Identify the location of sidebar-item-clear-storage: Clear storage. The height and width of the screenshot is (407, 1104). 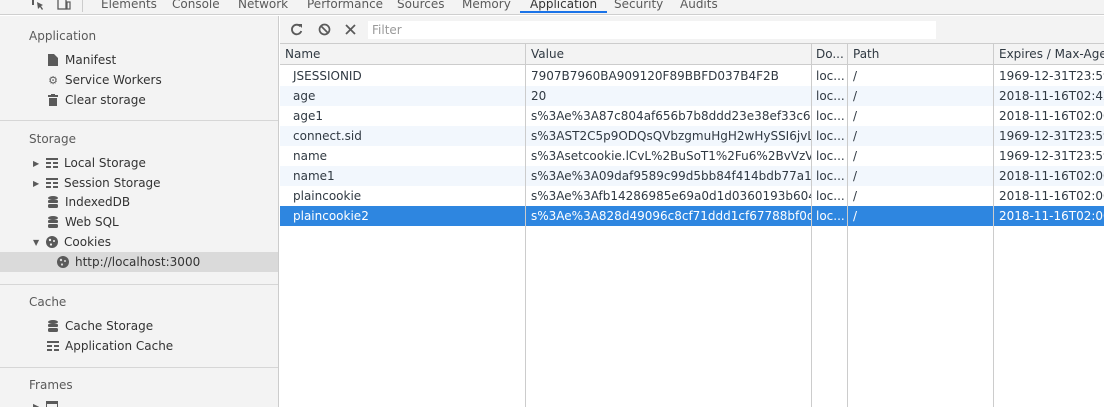
(96, 100).